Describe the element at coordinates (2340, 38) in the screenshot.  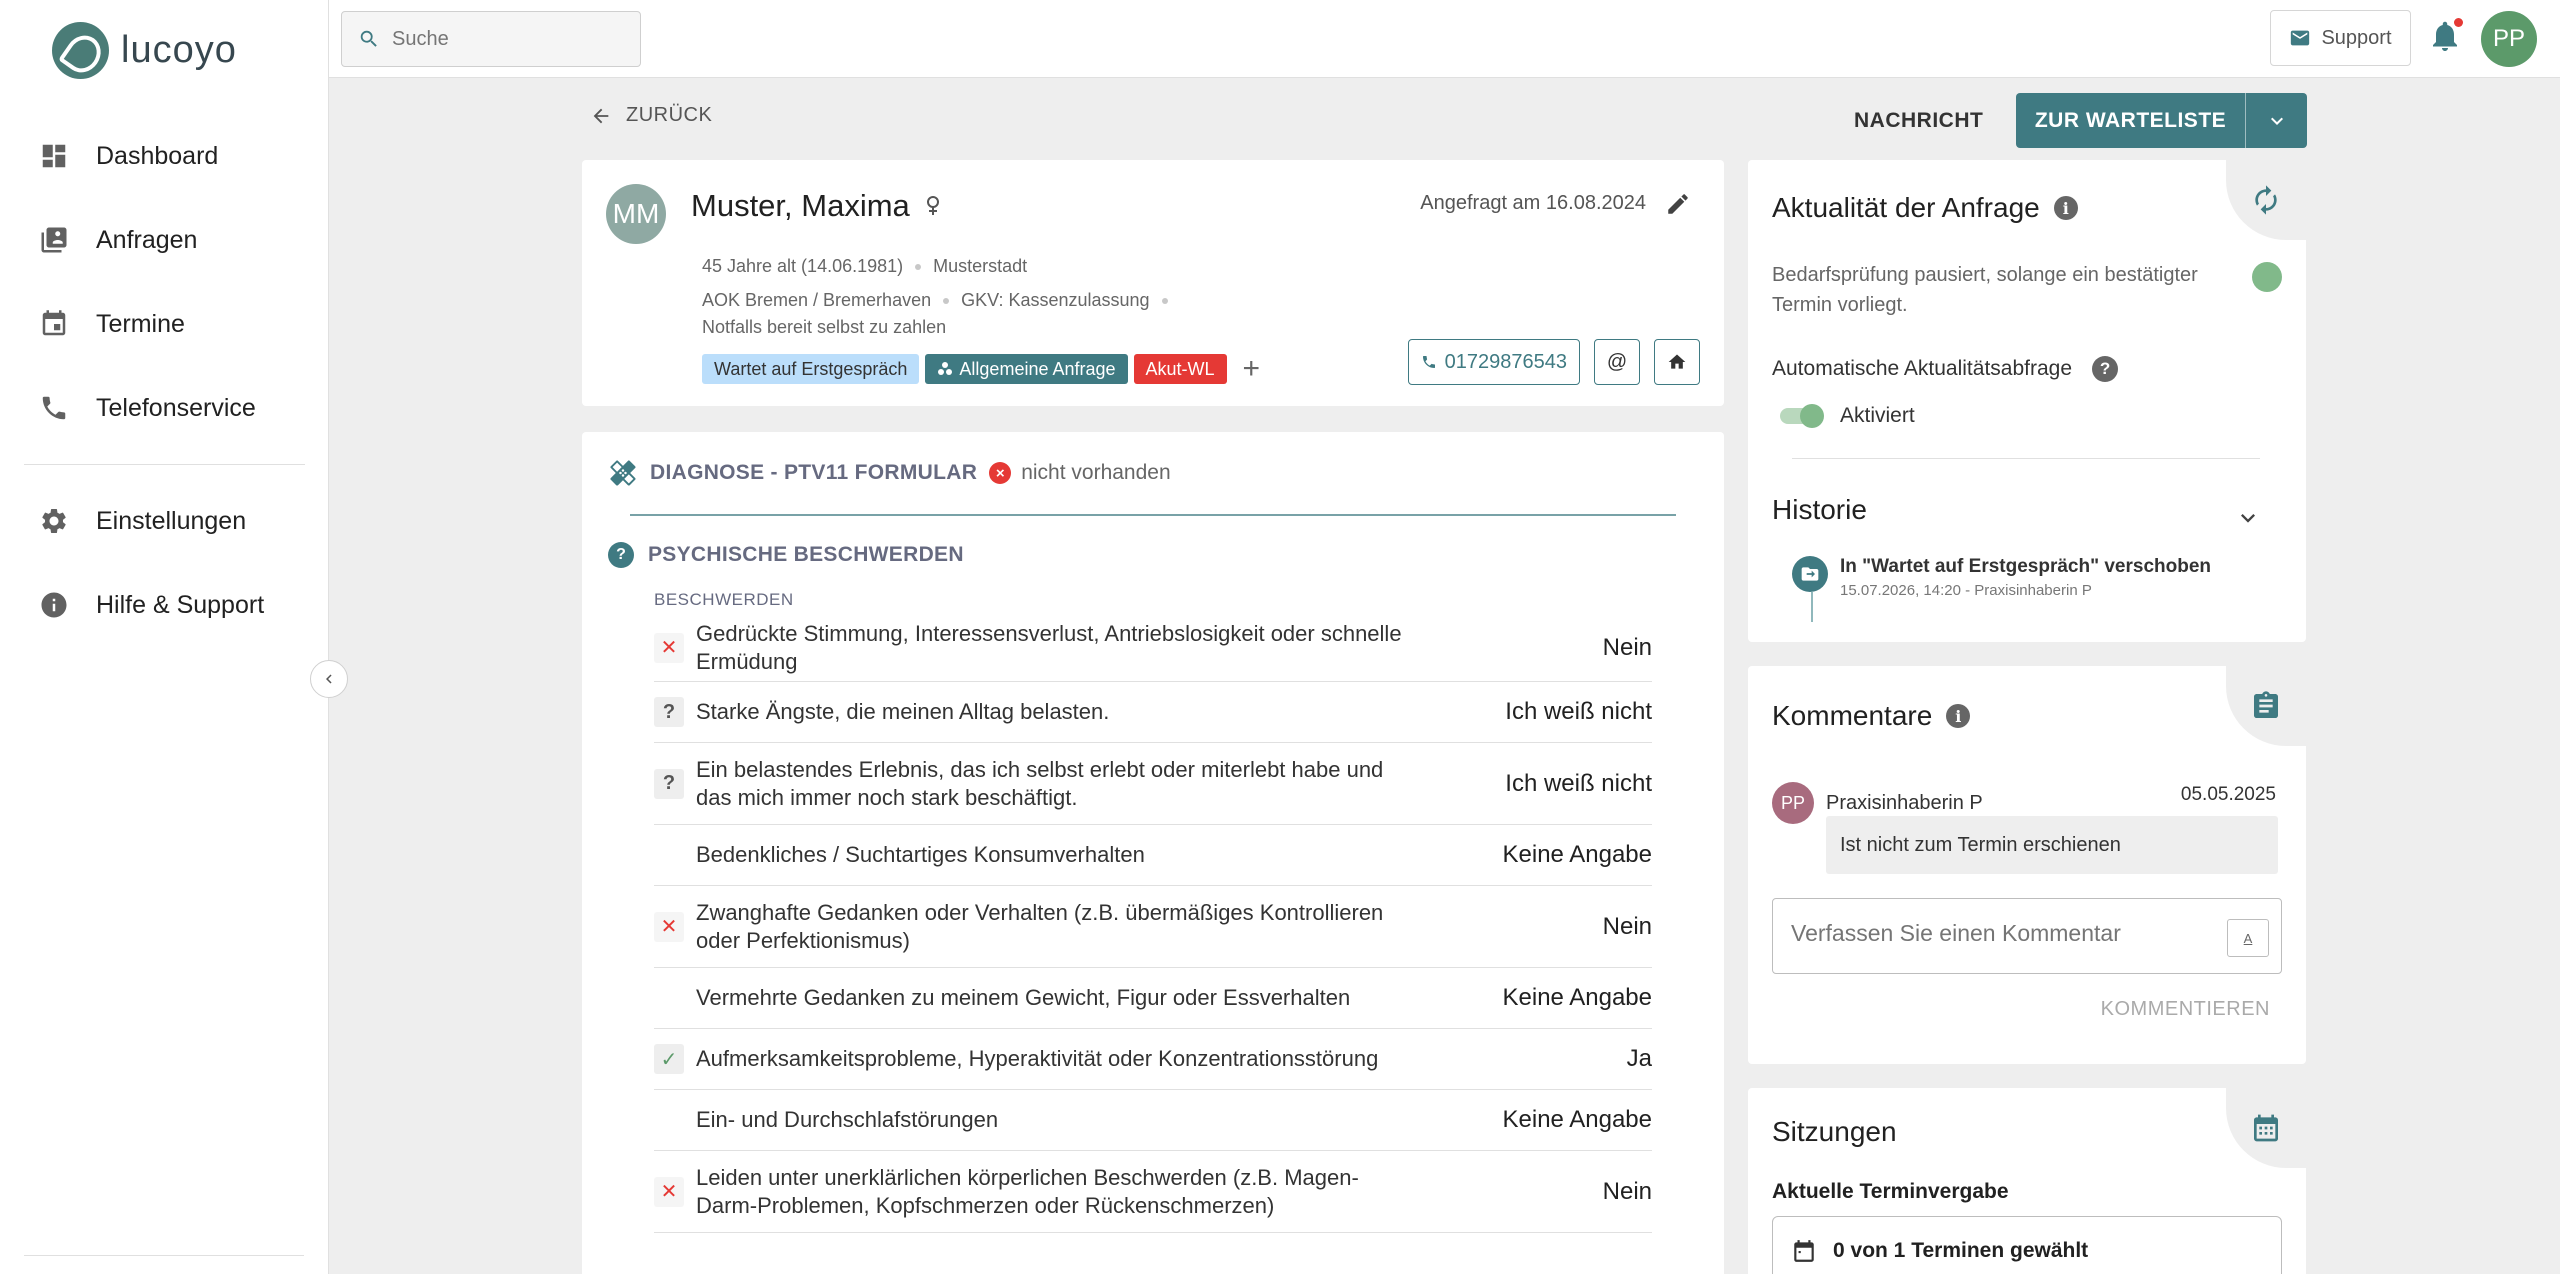
I see `support-button: Support` at that location.